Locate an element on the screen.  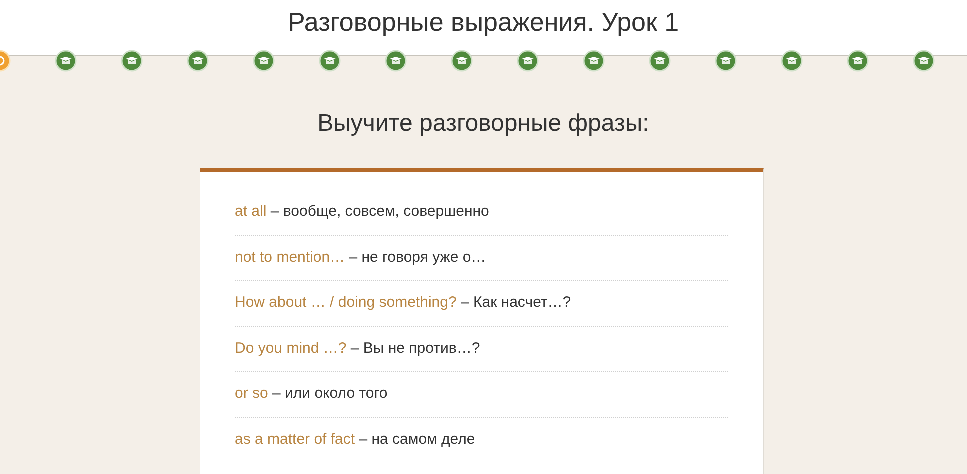
english-phrase: or so is located at coordinates (251, 393).